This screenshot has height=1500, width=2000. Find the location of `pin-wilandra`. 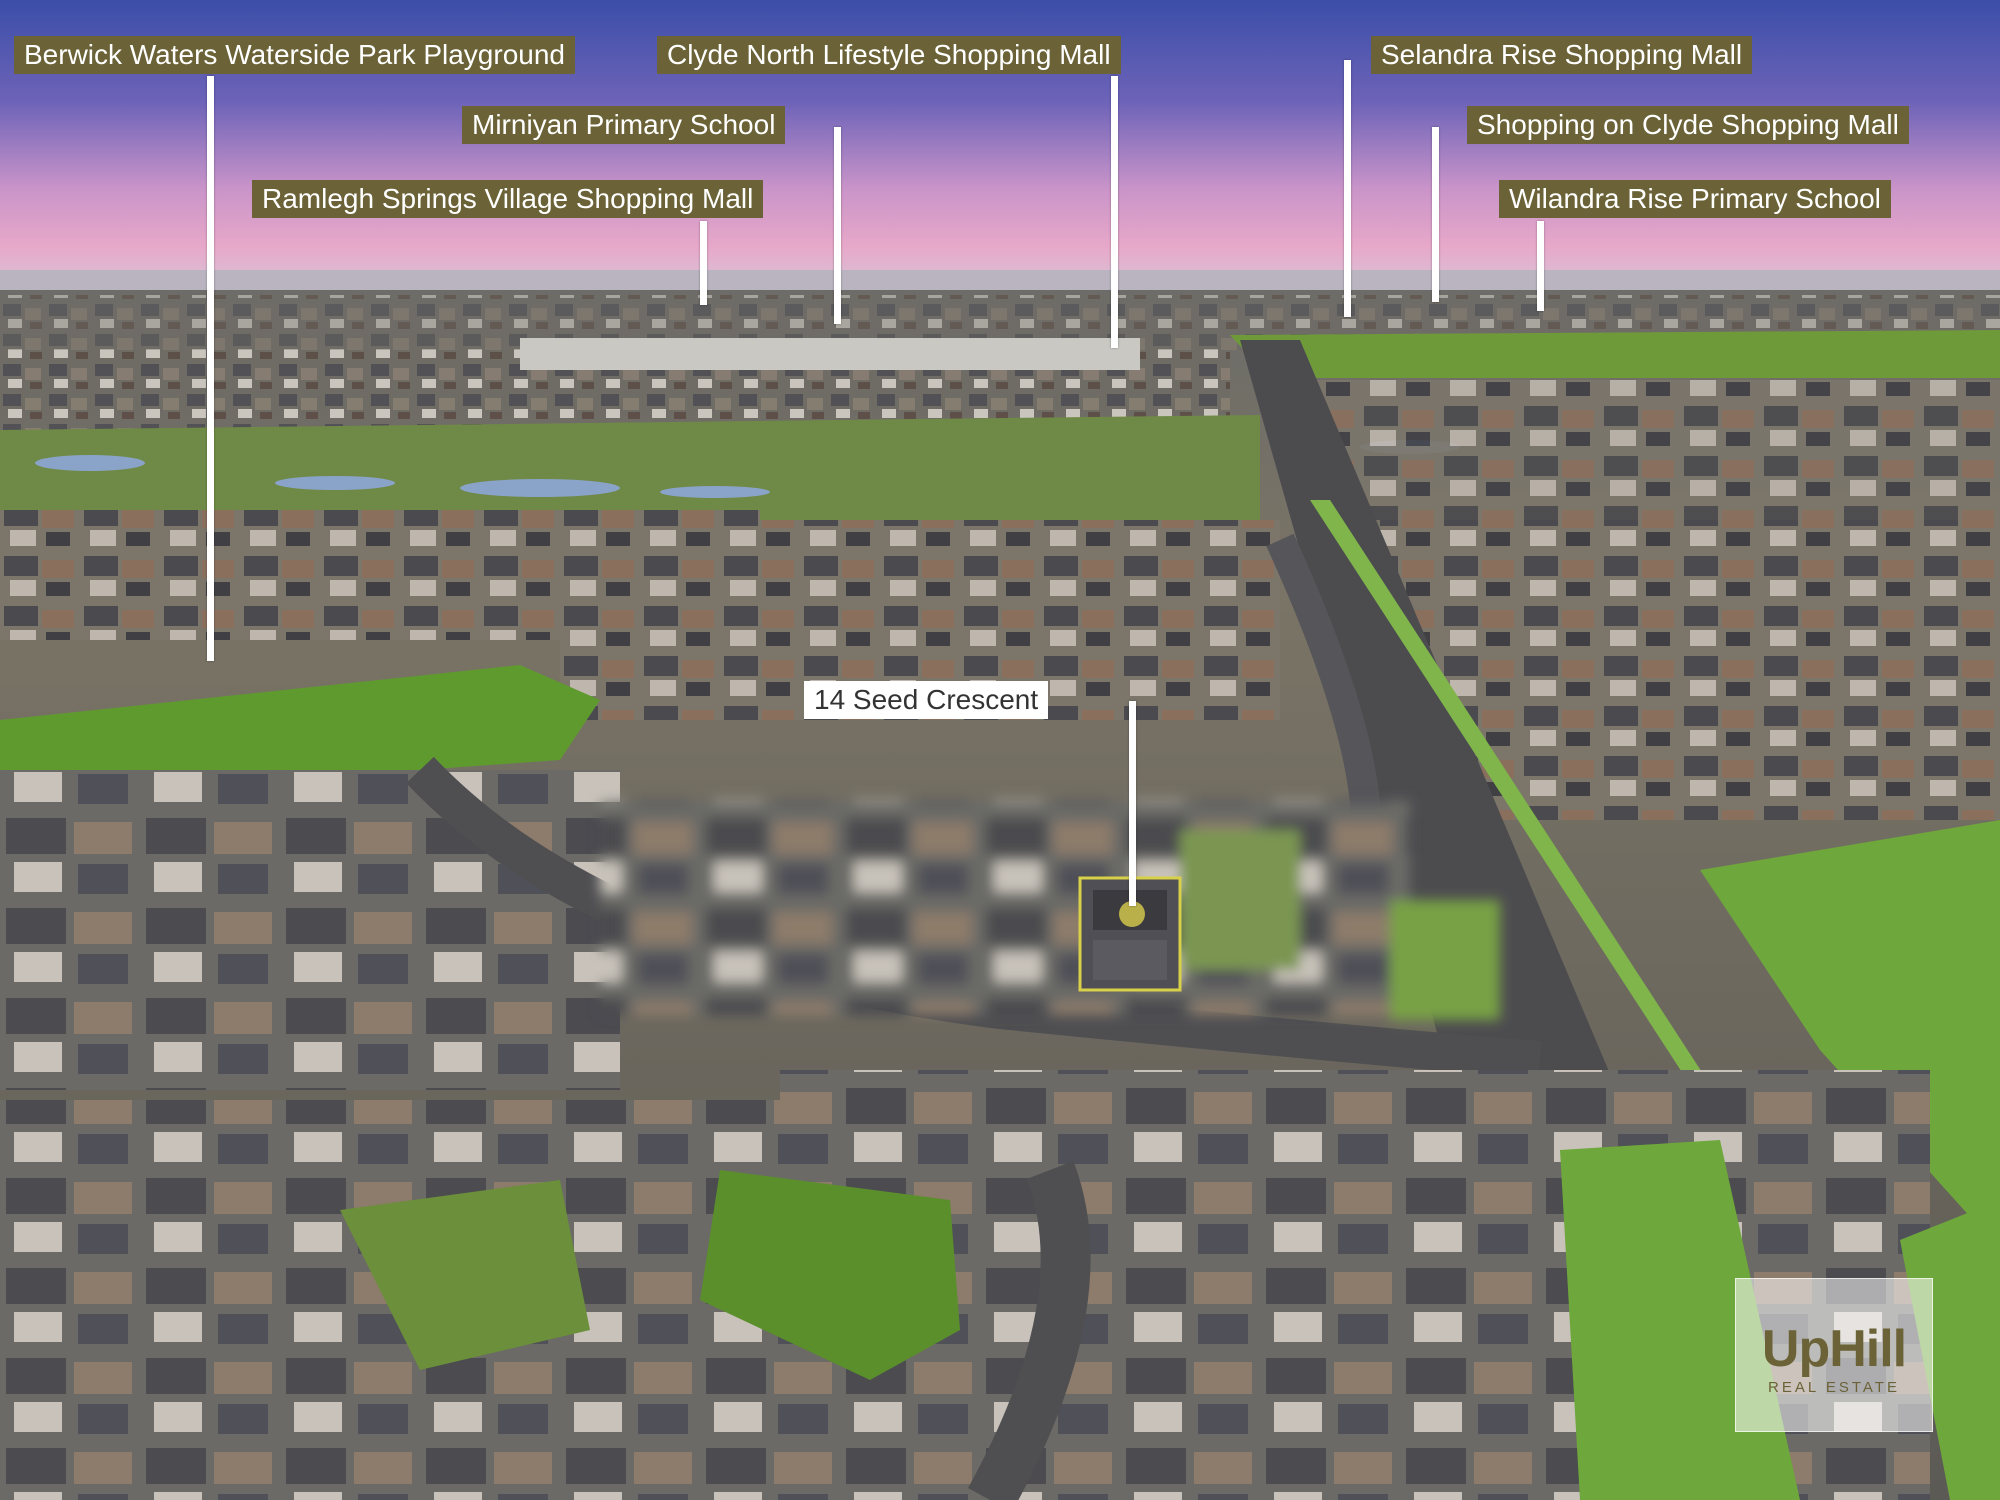

pin-wilandra is located at coordinates (1540, 266).